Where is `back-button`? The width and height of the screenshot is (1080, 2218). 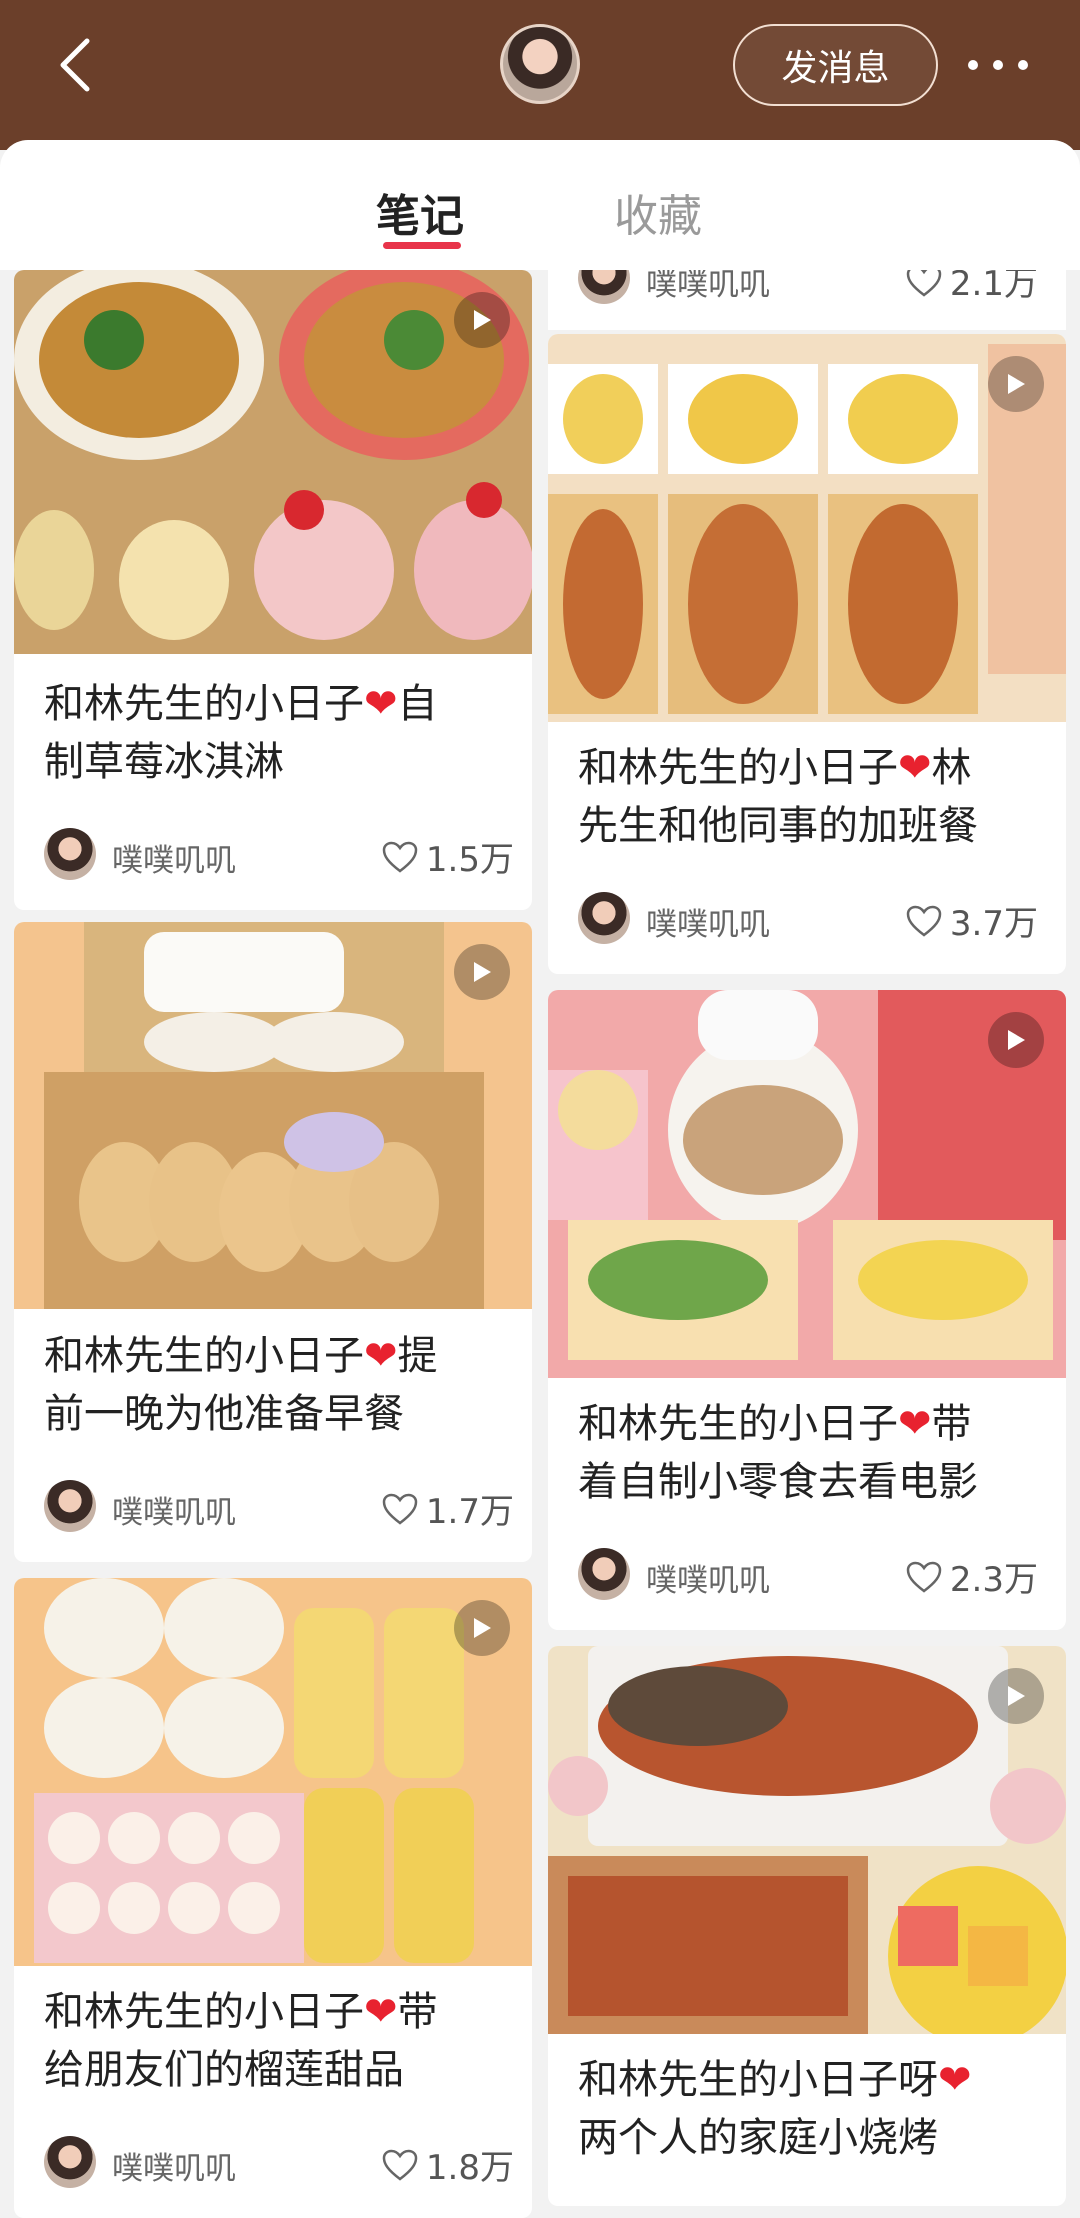 back-button is located at coordinates (74, 65).